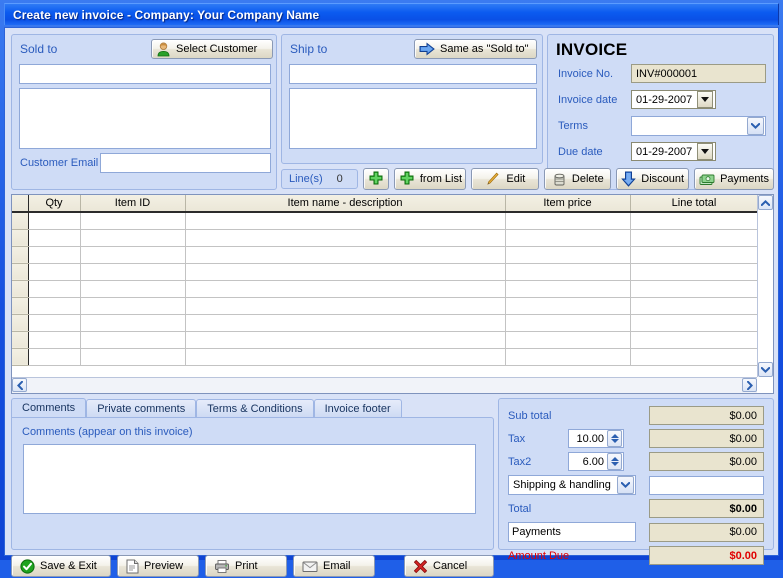 The height and width of the screenshot is (578, 783). What do you see at coordinates (578, 179) in the screenshot?
I see `delete-line-button: Delete` at bounding box center [578, 179].